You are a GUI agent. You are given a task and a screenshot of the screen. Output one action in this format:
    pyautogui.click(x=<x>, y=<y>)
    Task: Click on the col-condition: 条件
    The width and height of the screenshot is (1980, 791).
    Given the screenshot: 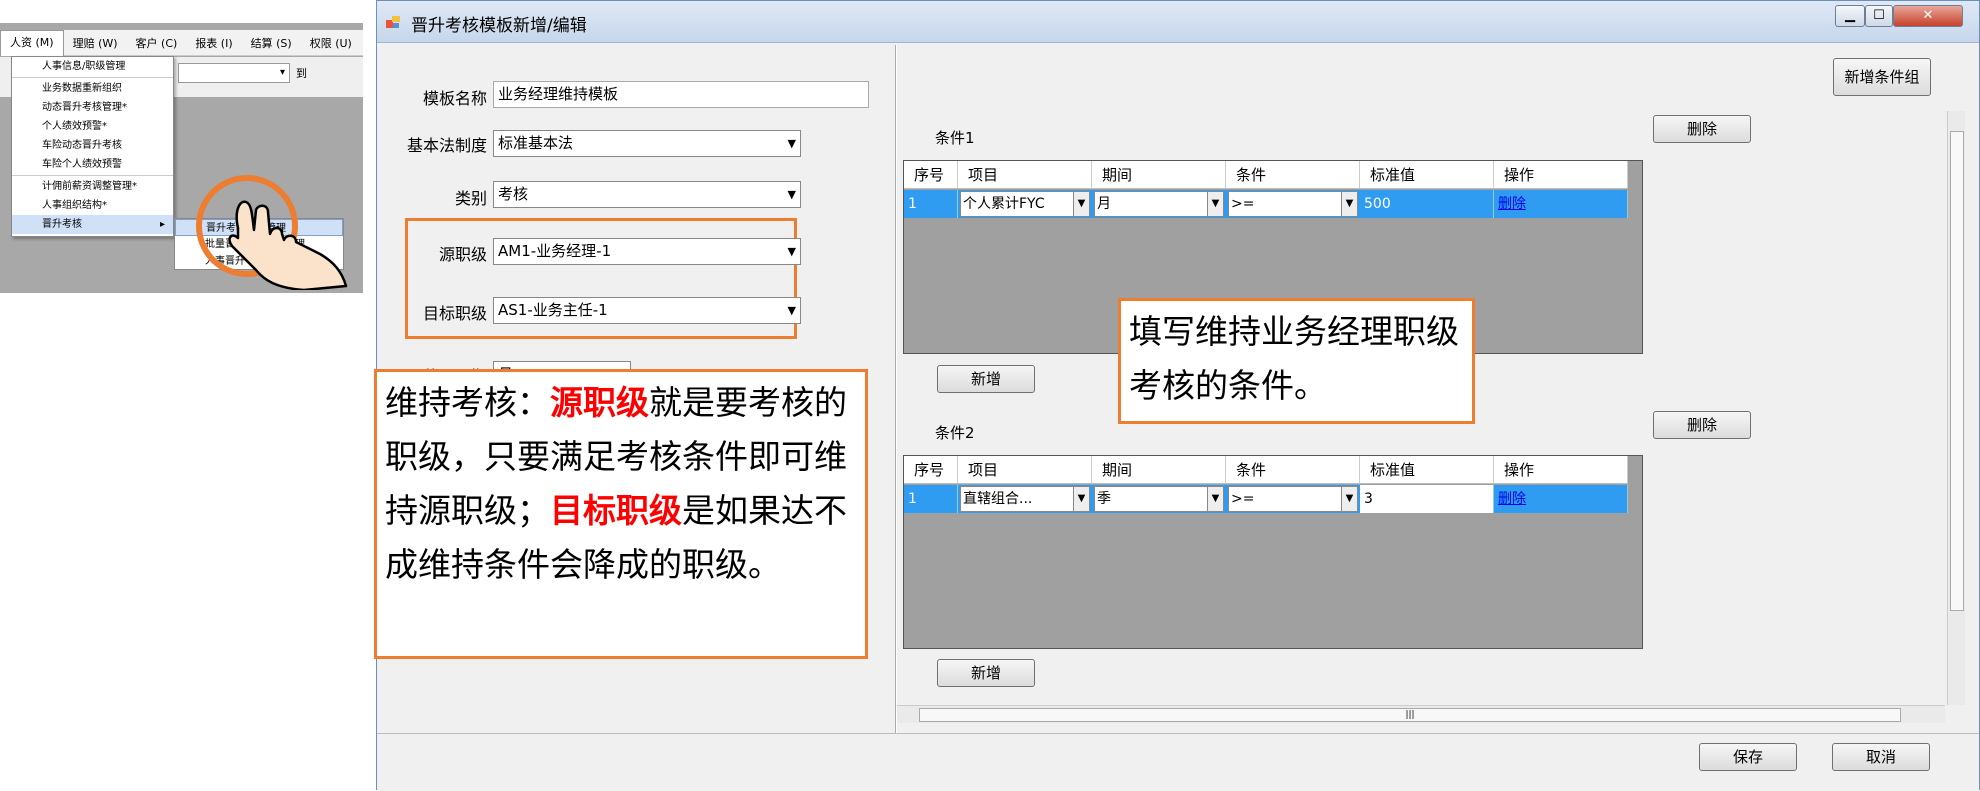 What is the action you would take?
    pyautogui.click(x=1293, y=175)
    